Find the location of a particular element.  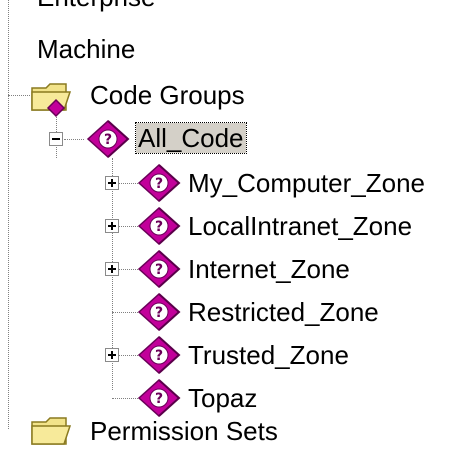

tree-node-label: Permission Sets is located at coordinates (184, 431).